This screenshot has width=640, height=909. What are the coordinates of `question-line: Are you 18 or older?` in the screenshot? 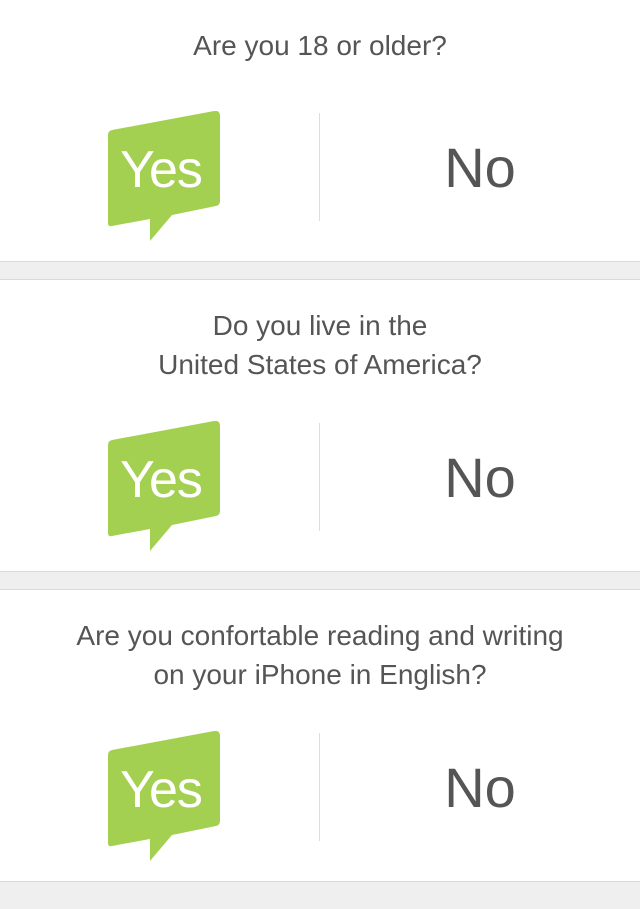 It's located at (320, 45).